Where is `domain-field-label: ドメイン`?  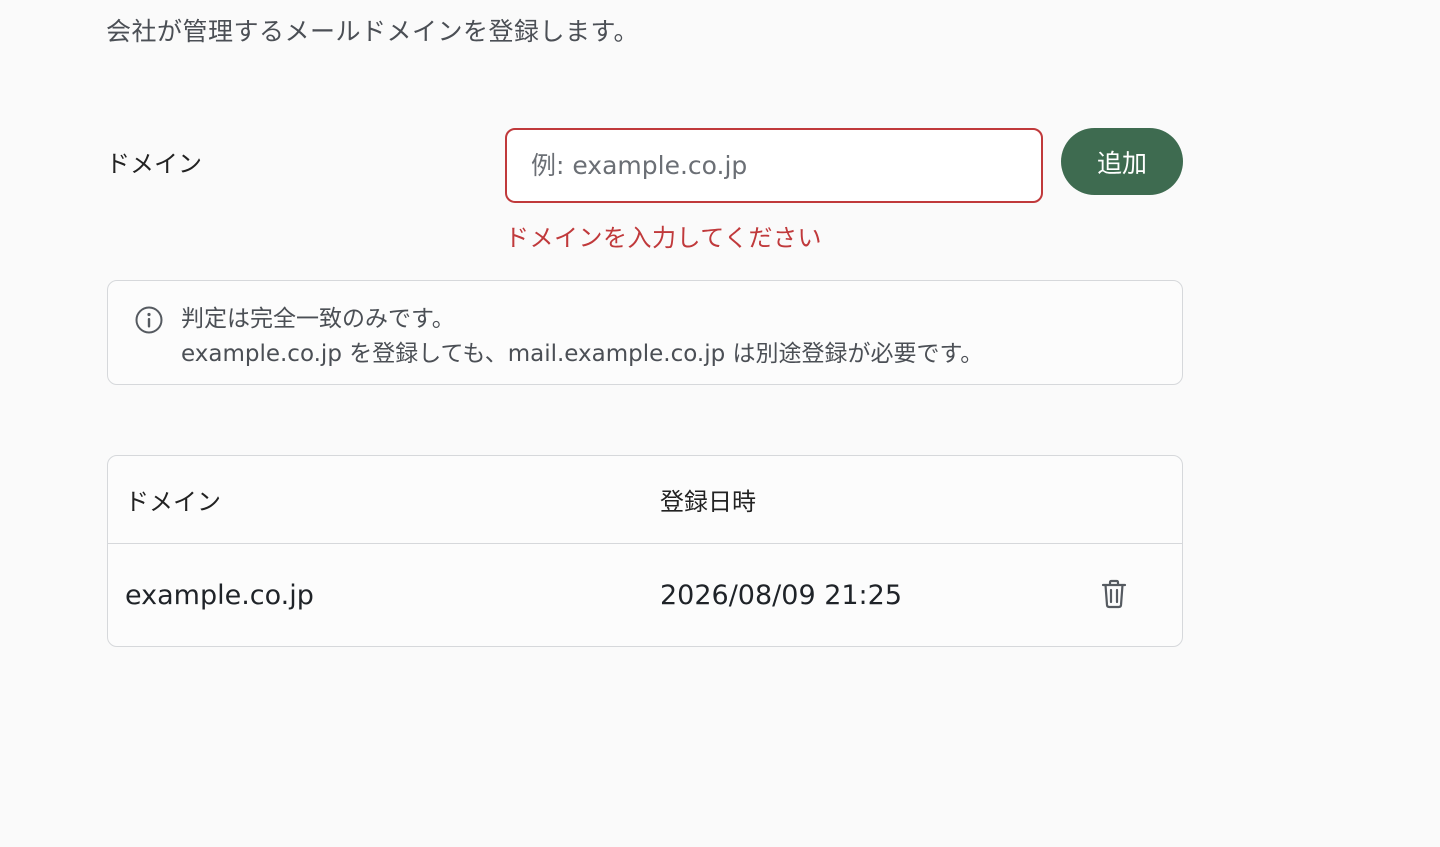
domain-field-label: ドメイン is located at coordinates (154, 164).